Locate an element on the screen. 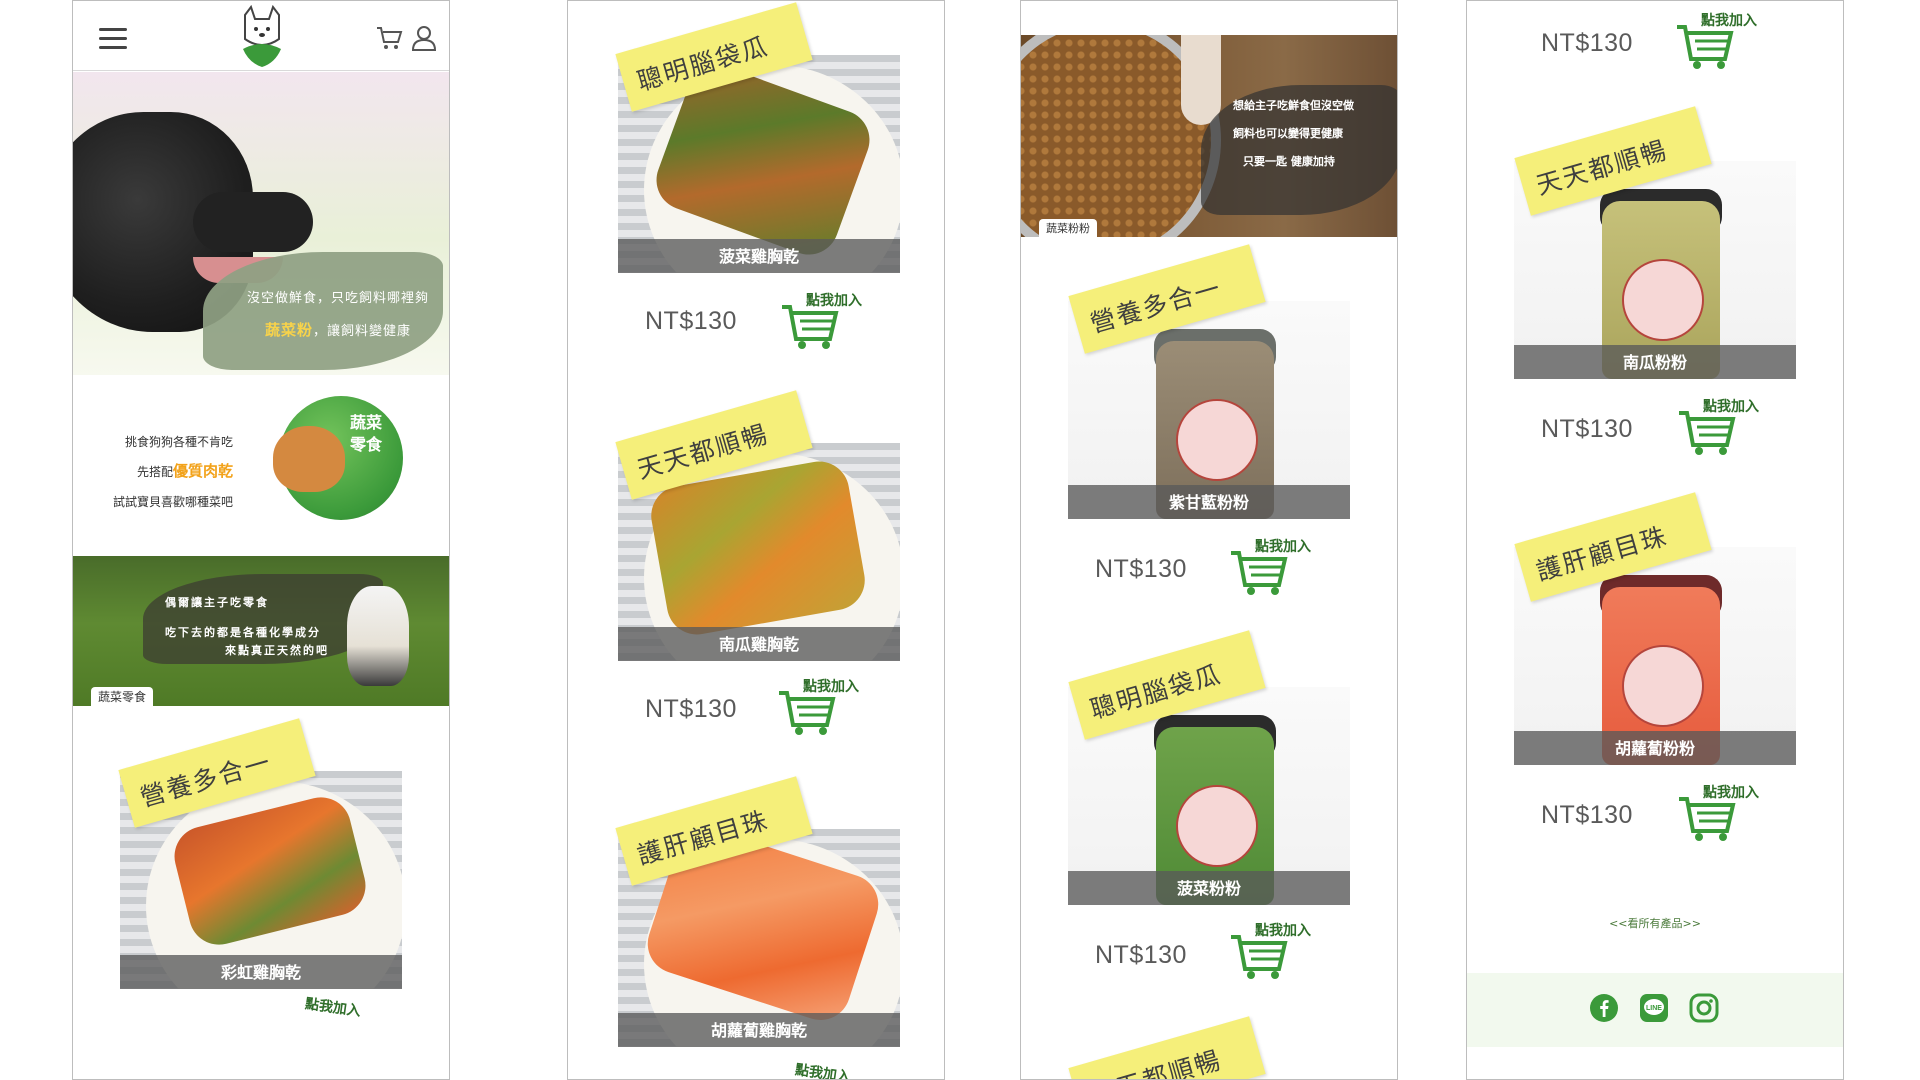  product-name: 紫甘藍粉粉 is located at coordinates (1209, 502).